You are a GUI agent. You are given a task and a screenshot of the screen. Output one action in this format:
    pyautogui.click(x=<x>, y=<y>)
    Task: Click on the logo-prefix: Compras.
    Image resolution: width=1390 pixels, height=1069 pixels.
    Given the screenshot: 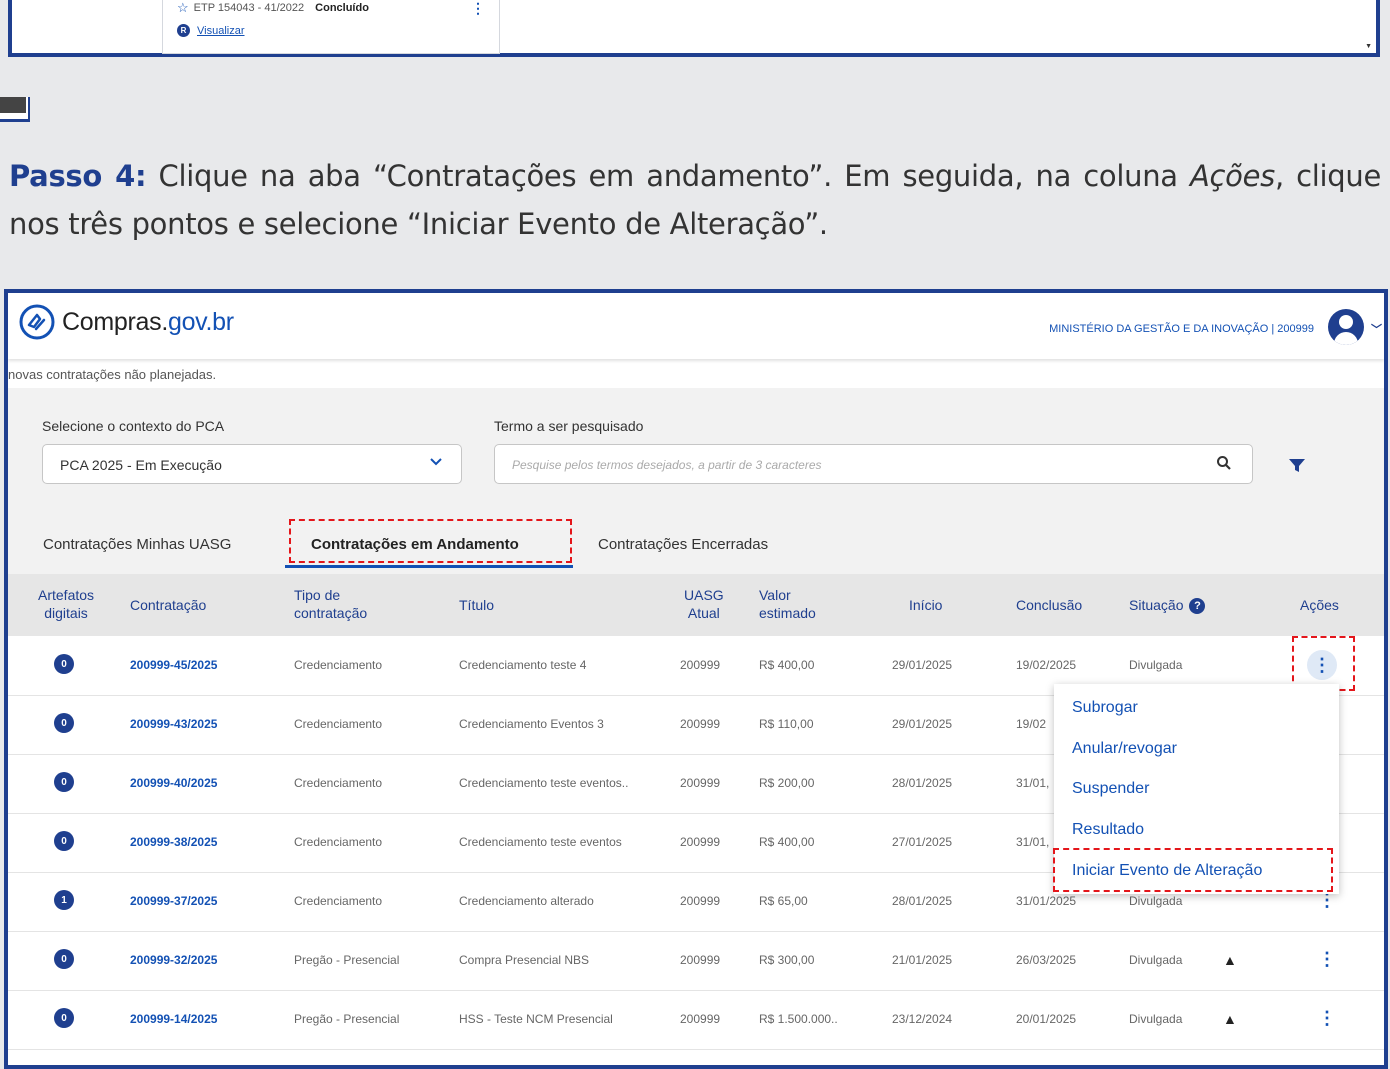 What is the action you would take?
    pyautogui.click(x=115, y=321)
    